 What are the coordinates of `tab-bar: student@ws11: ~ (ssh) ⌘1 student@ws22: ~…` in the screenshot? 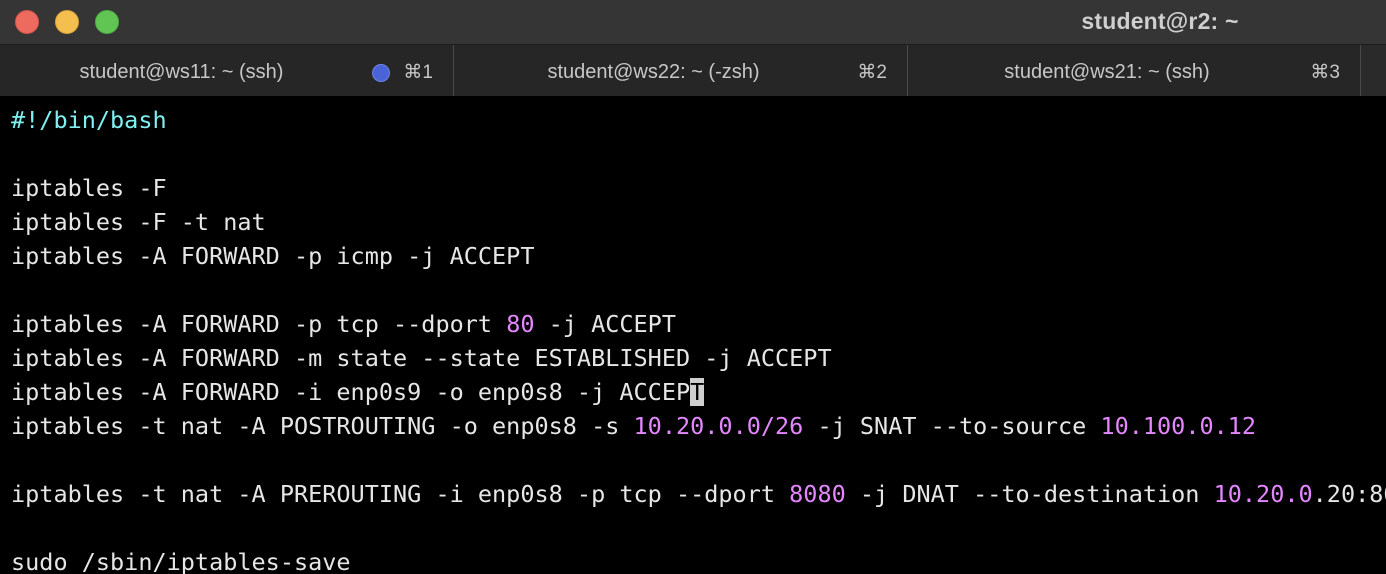 It's located at (693, 70).